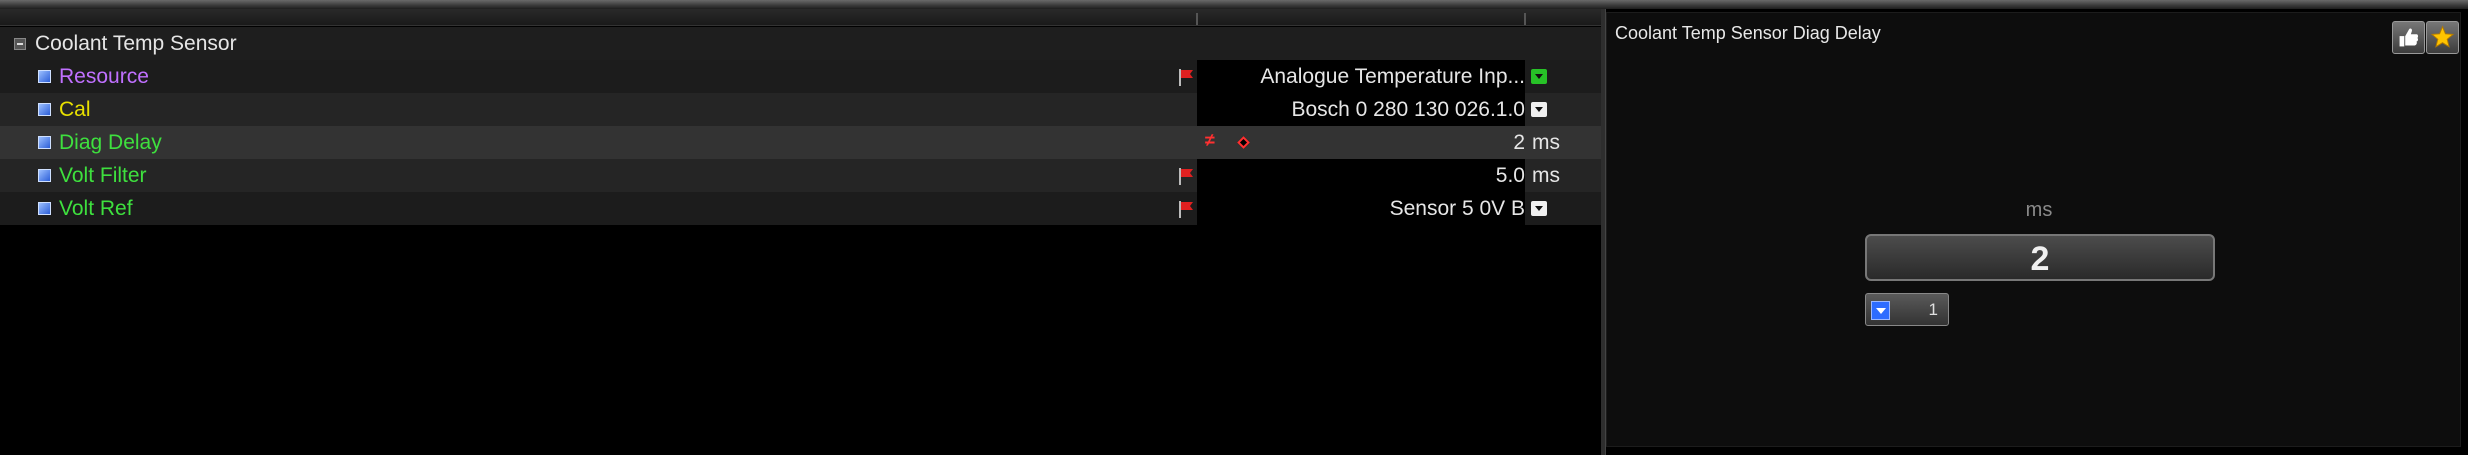  What do you see at coordinates (103, 175) in the screenshot?
I see `item-label: Volt Filter` at bounding box center [103, 175].